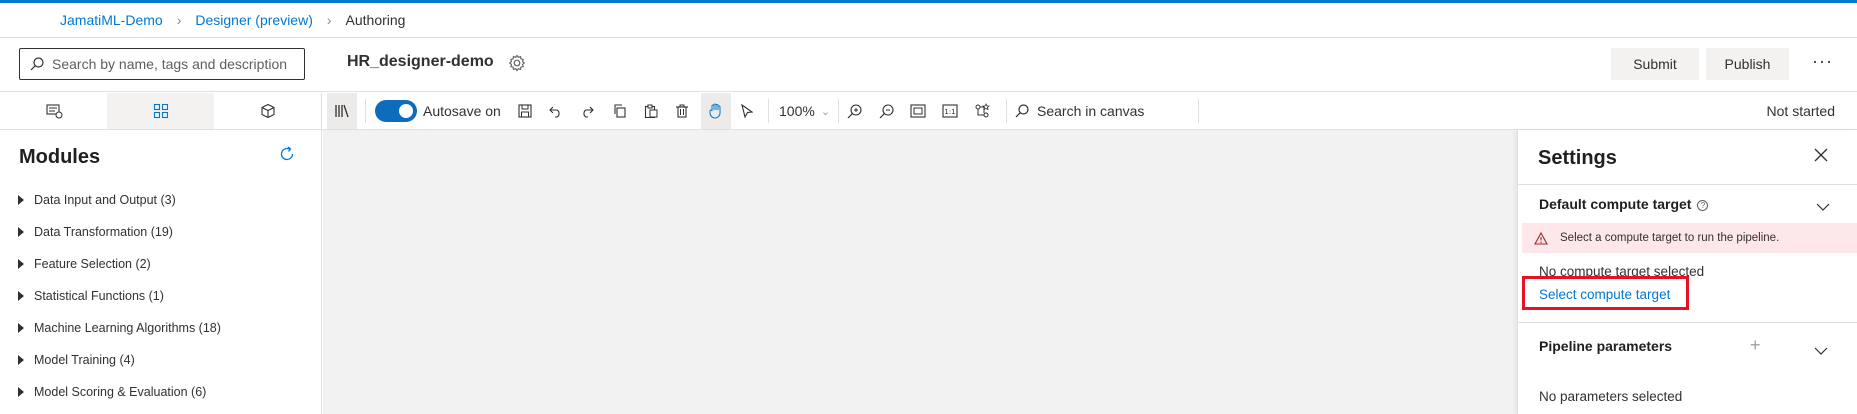 The width and height of the screenshot is (1857, 414). What do you see at coordinates (420, 62) in the screenshot?
I see `pipeline-name: HR_designer-demo` at bounding box center [420, 62].